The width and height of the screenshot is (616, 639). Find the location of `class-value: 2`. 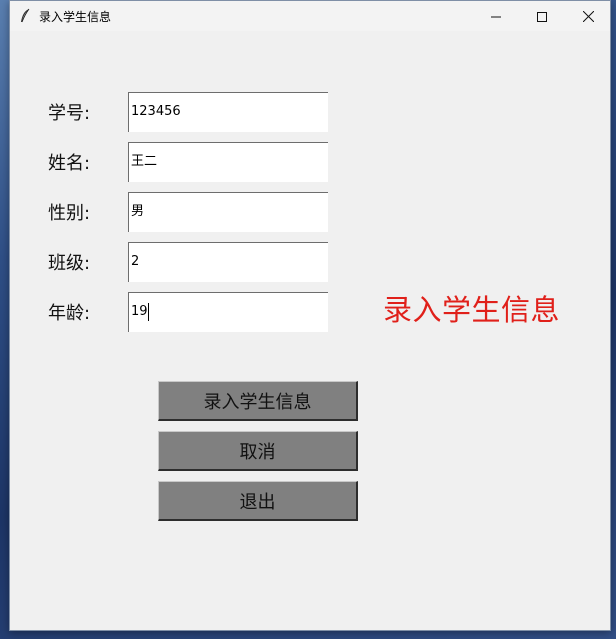

class-value: 2 is located at coordinates (135, 261).